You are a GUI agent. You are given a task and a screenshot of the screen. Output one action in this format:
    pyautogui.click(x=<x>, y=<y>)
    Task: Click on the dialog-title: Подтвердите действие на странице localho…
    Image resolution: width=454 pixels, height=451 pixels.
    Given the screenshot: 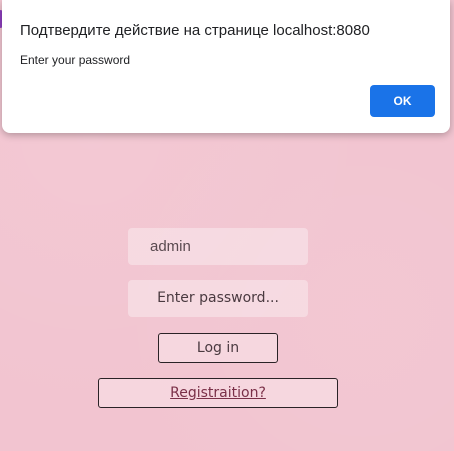 What is the action you would take?
    pyautogui.click(x=195, y=30)
    